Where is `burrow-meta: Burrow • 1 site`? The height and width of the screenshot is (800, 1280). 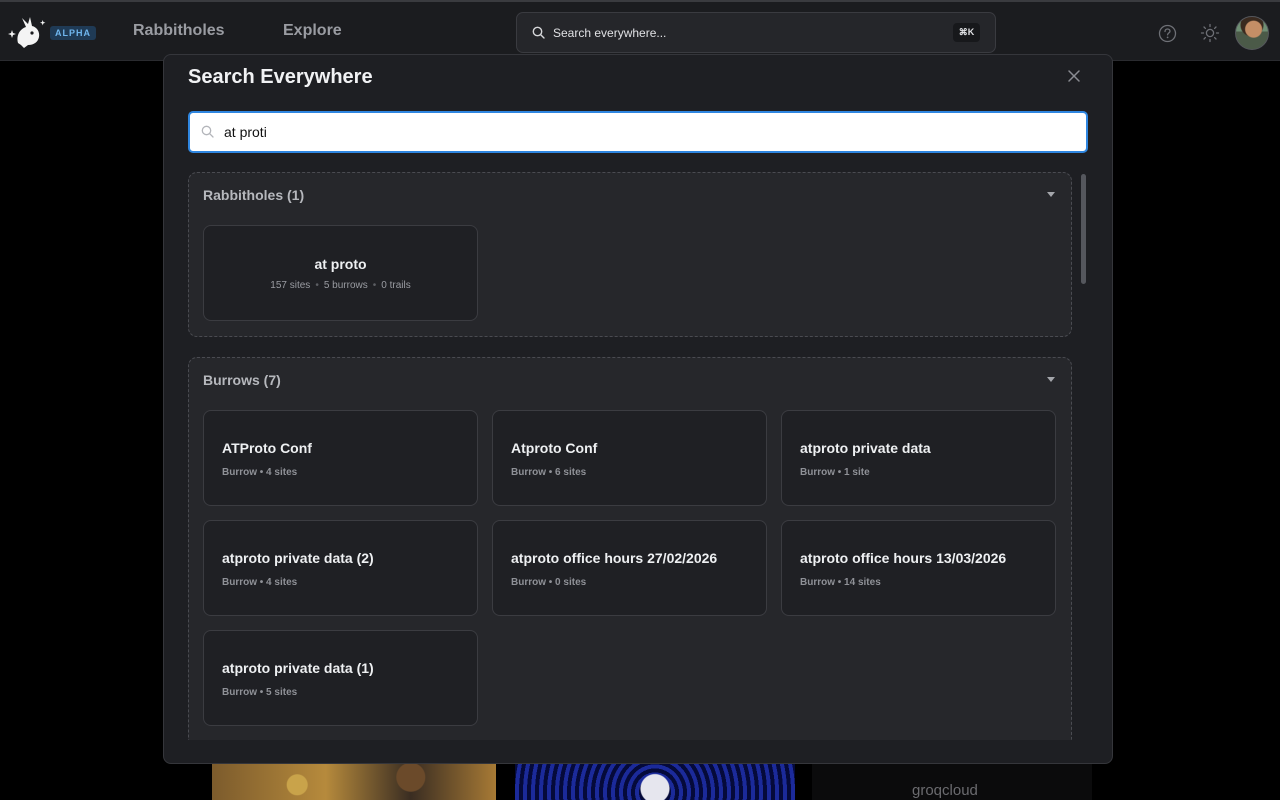
burrow-meta: Burrow • 1 site is located at coordinates (835, 472).